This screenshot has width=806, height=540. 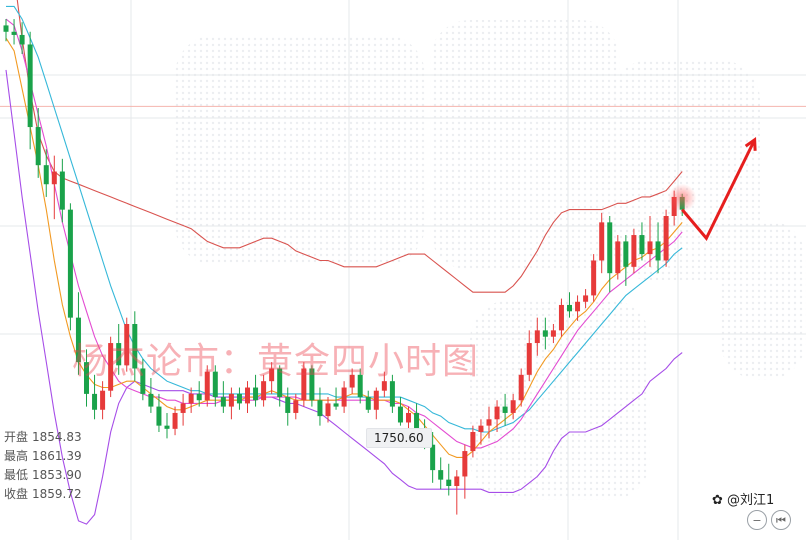 What do you see at coordinates (57, 494) in the screenshot?
I see `close-value: 1859.72` at bounding box center [57, 494].